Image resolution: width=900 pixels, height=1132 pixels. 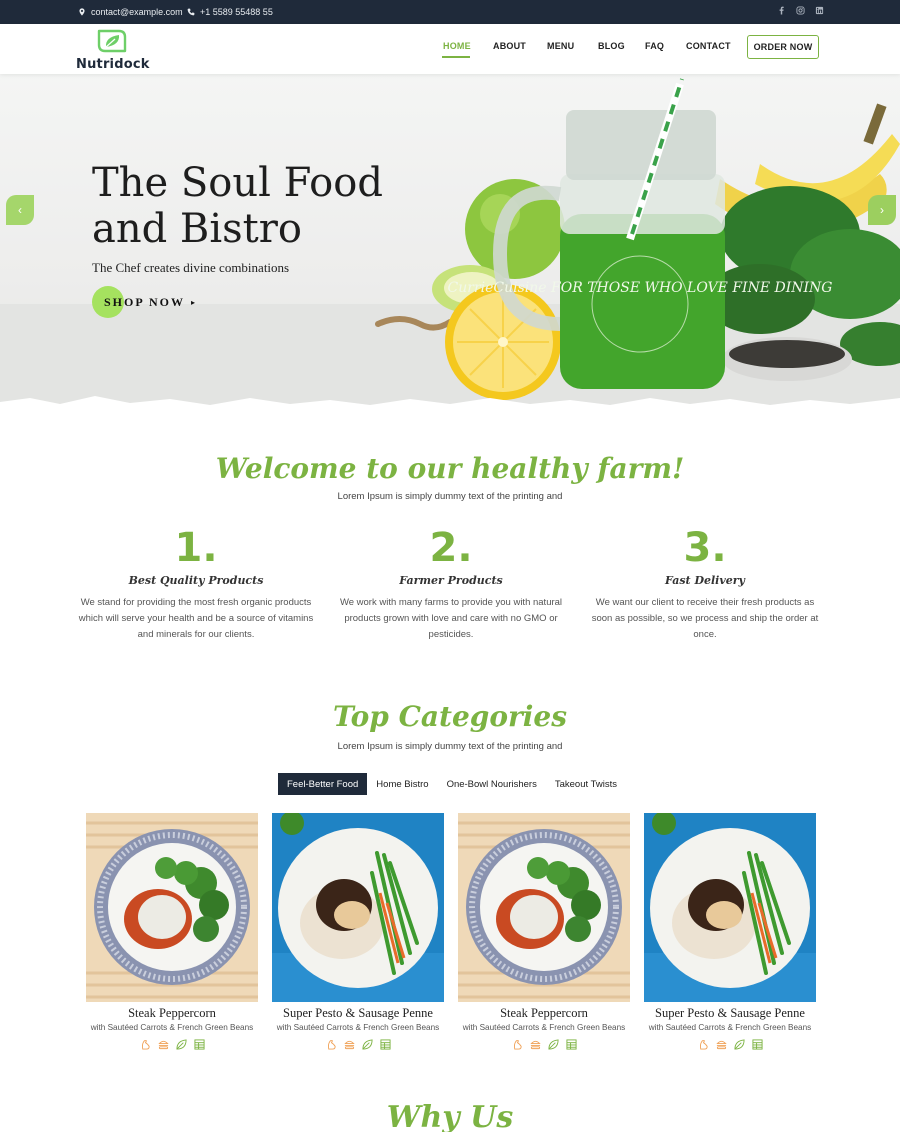 I want to click on chevron-left-icon: ‹, so click(x=20, y=210).